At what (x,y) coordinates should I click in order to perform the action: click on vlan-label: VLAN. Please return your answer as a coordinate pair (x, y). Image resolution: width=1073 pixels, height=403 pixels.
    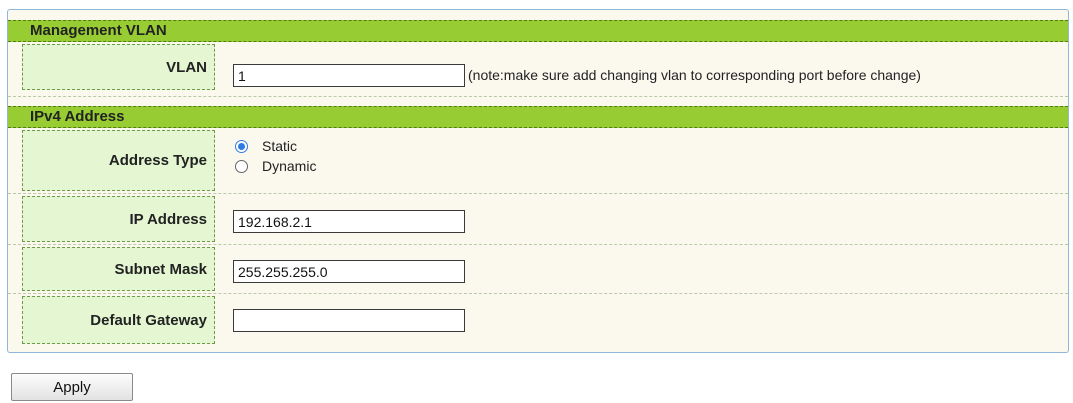
    Looking at the image, I should click on (118, 67).